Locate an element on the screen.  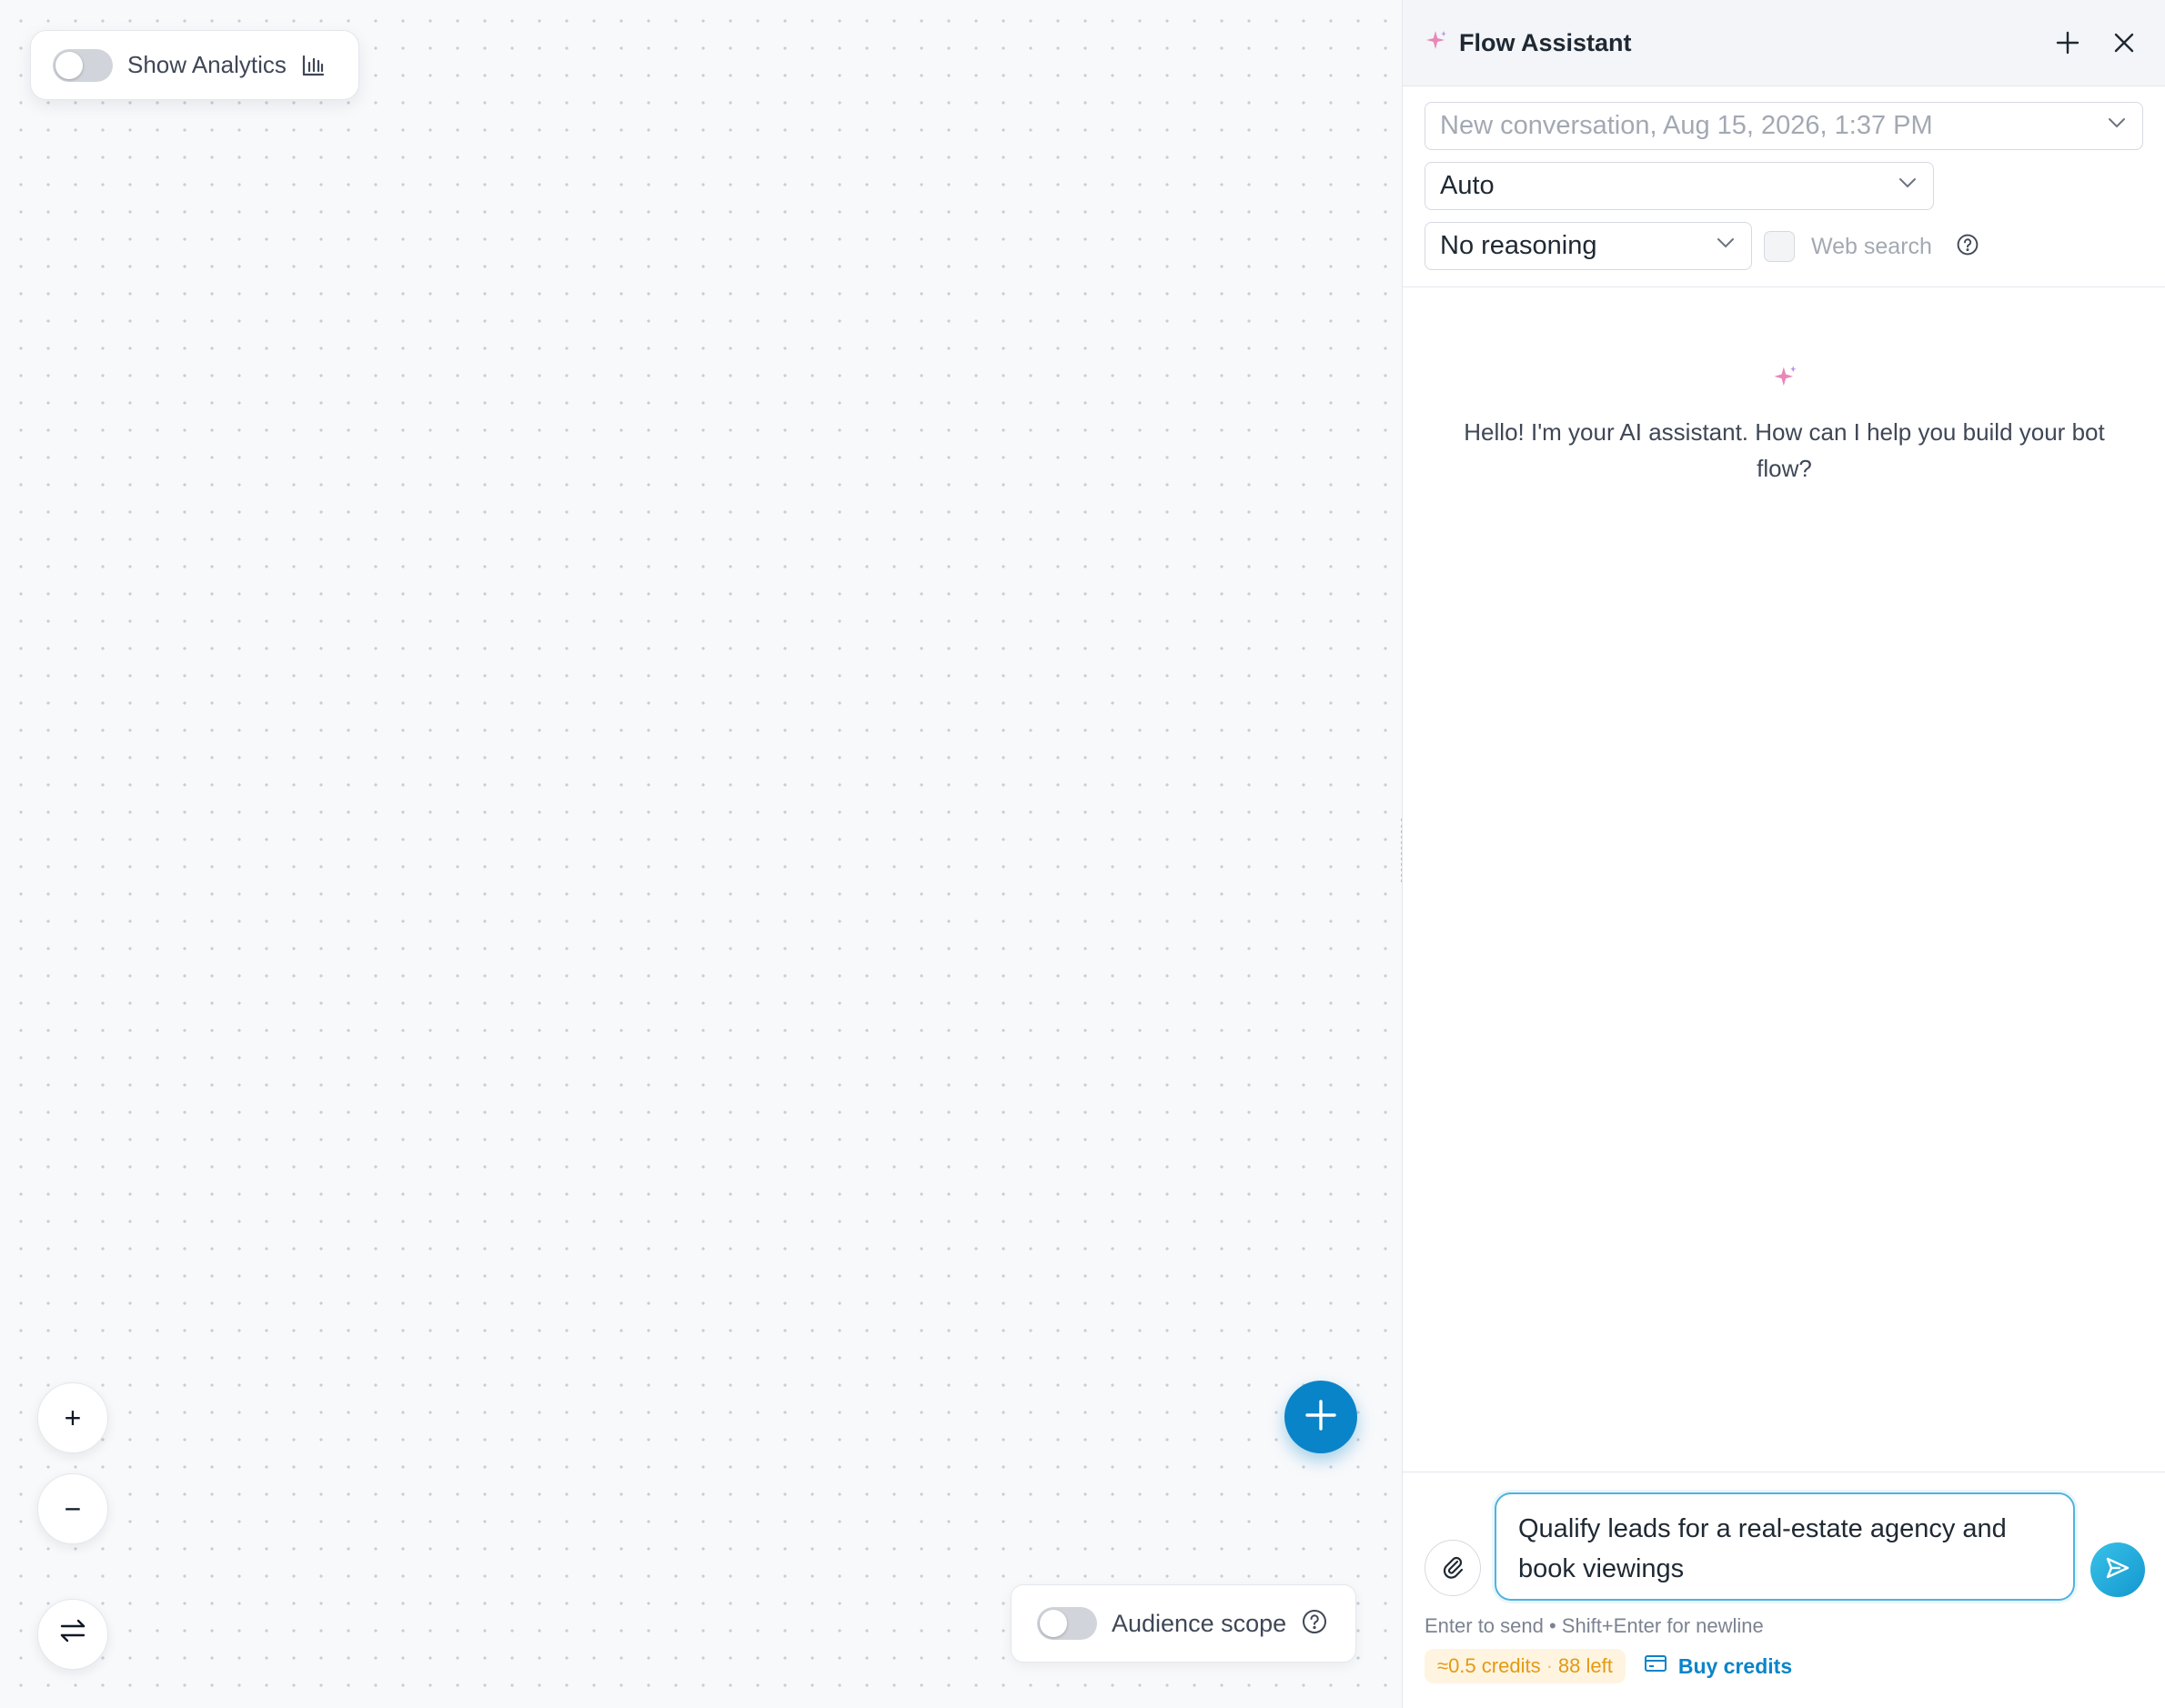
show-analytics-label: Show Analytics is located at coordinates (207, 64).